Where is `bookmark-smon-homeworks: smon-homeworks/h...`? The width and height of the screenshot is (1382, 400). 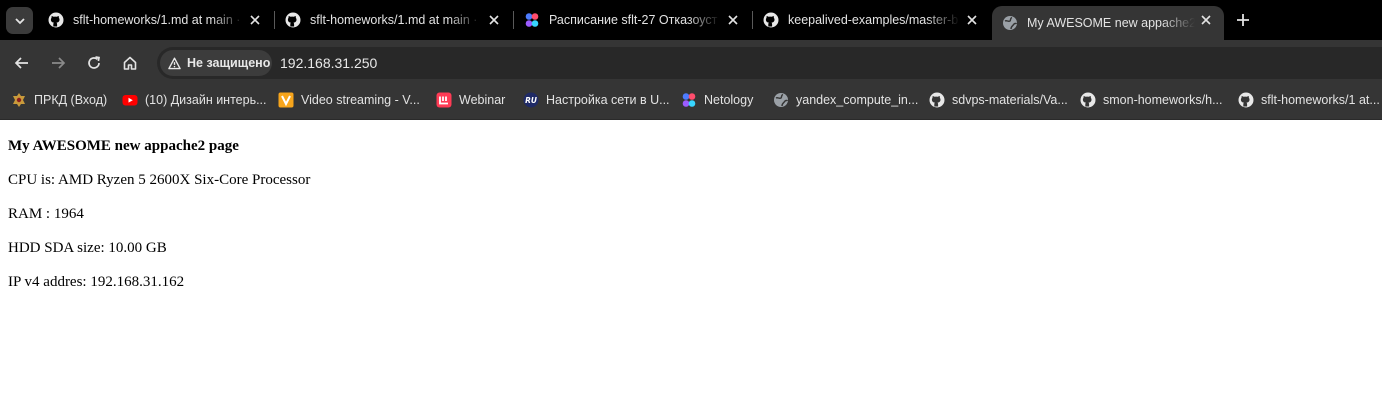 bookmark-smon-homeworks: smon-homeworks/h... is located at coordinates (1151, 100).